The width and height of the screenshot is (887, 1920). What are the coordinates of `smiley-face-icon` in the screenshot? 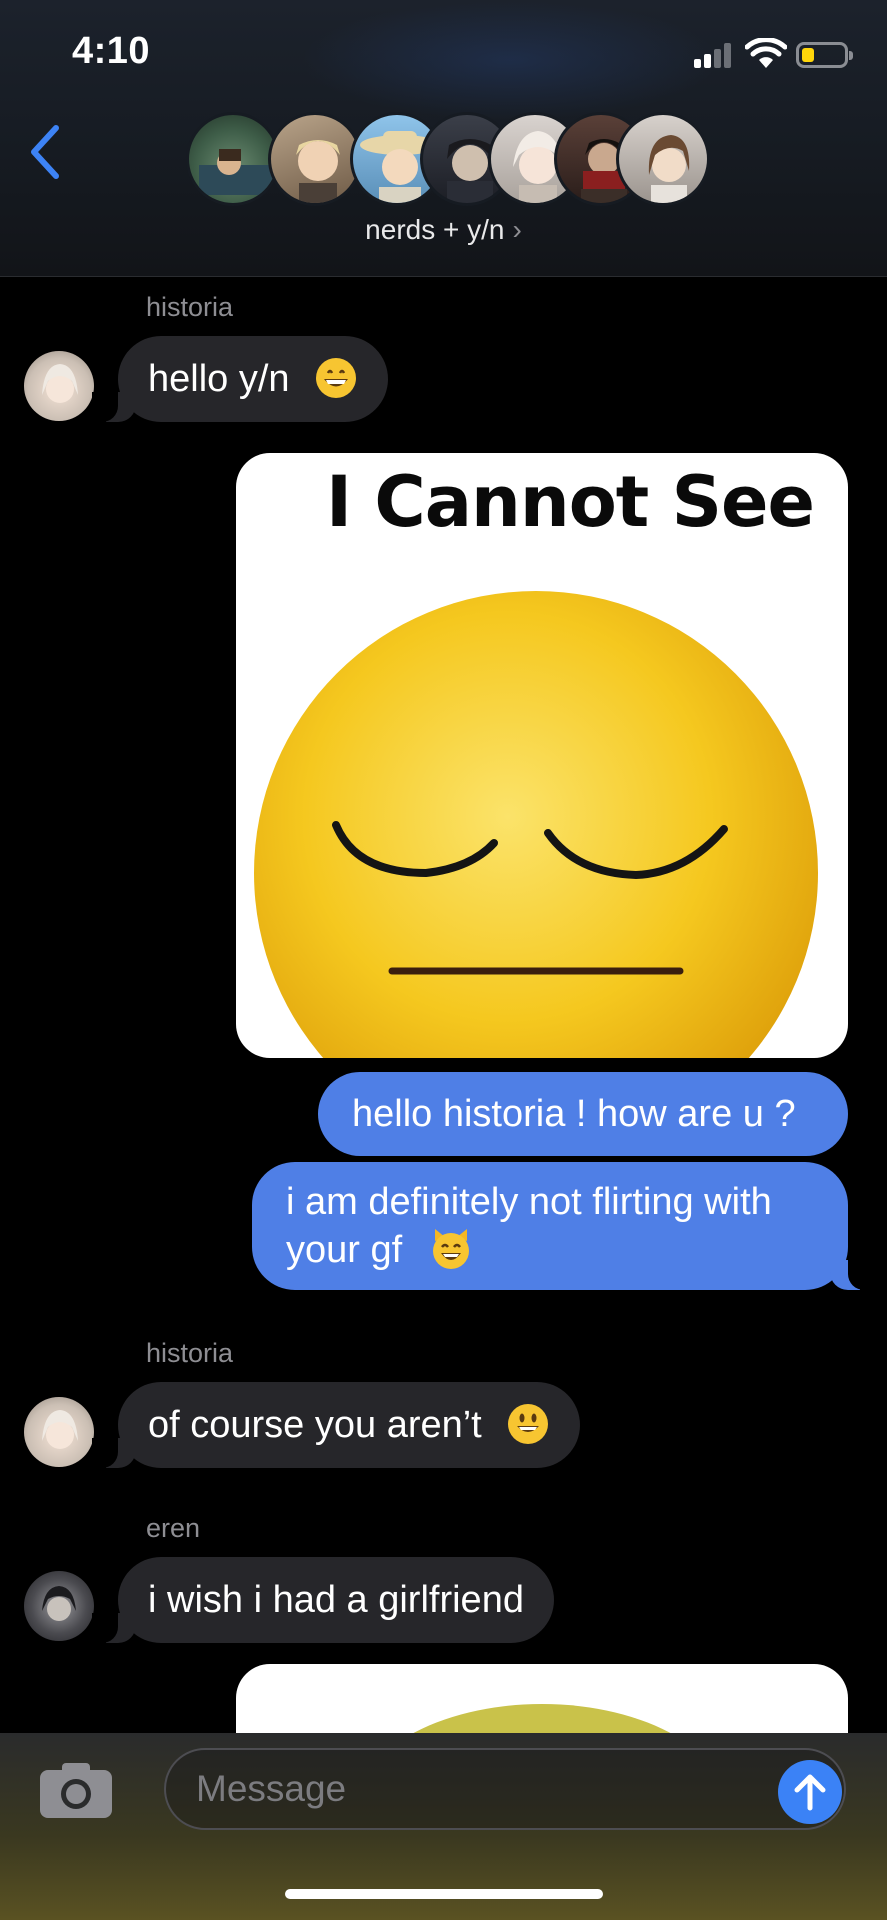 It's located at (528, 1423).